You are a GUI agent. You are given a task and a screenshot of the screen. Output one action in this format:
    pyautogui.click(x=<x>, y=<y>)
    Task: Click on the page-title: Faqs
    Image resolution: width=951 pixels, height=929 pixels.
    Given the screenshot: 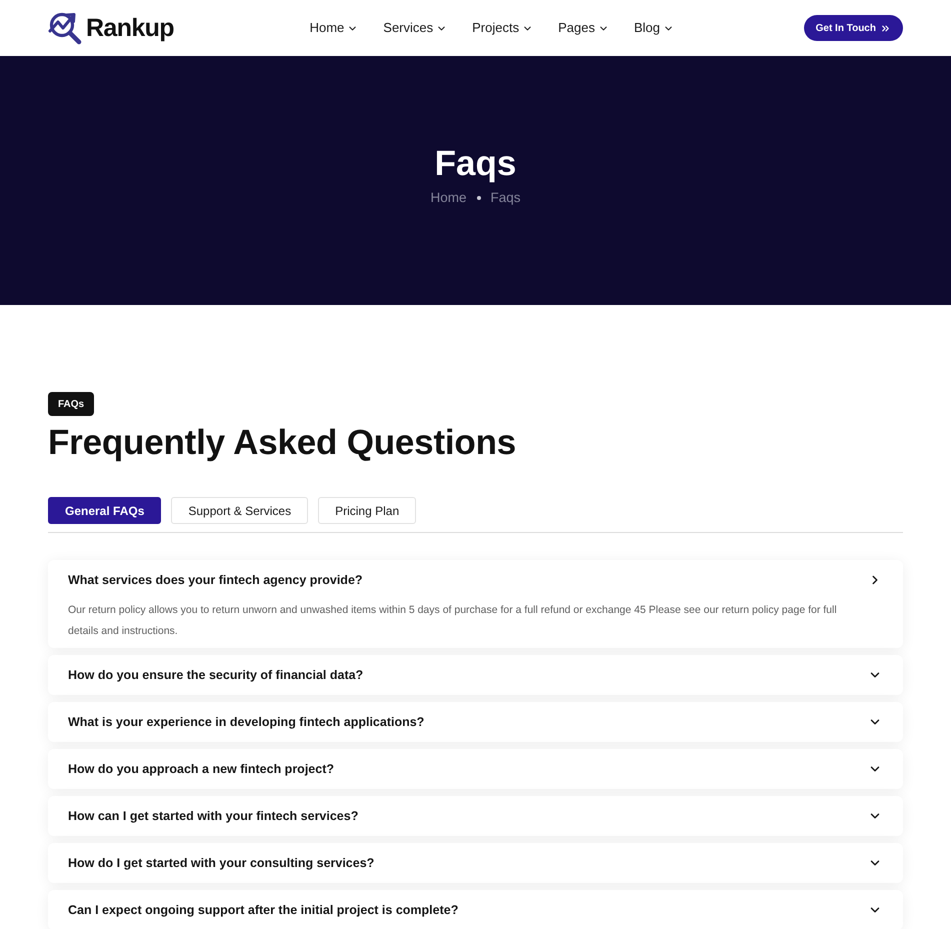 What is the action you would take?
    pyautogui.click(x=475, y=164)
    